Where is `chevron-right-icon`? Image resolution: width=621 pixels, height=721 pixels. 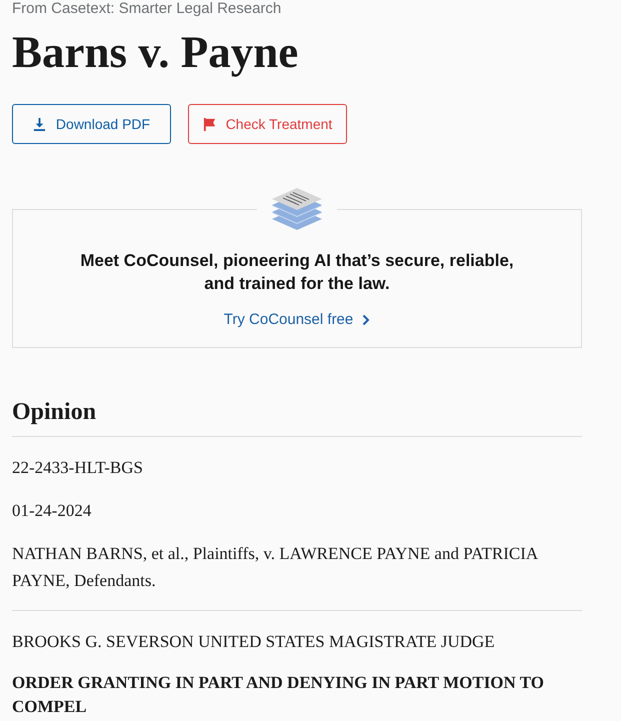 chevron-right-icon is located at coordinates (366, 320).